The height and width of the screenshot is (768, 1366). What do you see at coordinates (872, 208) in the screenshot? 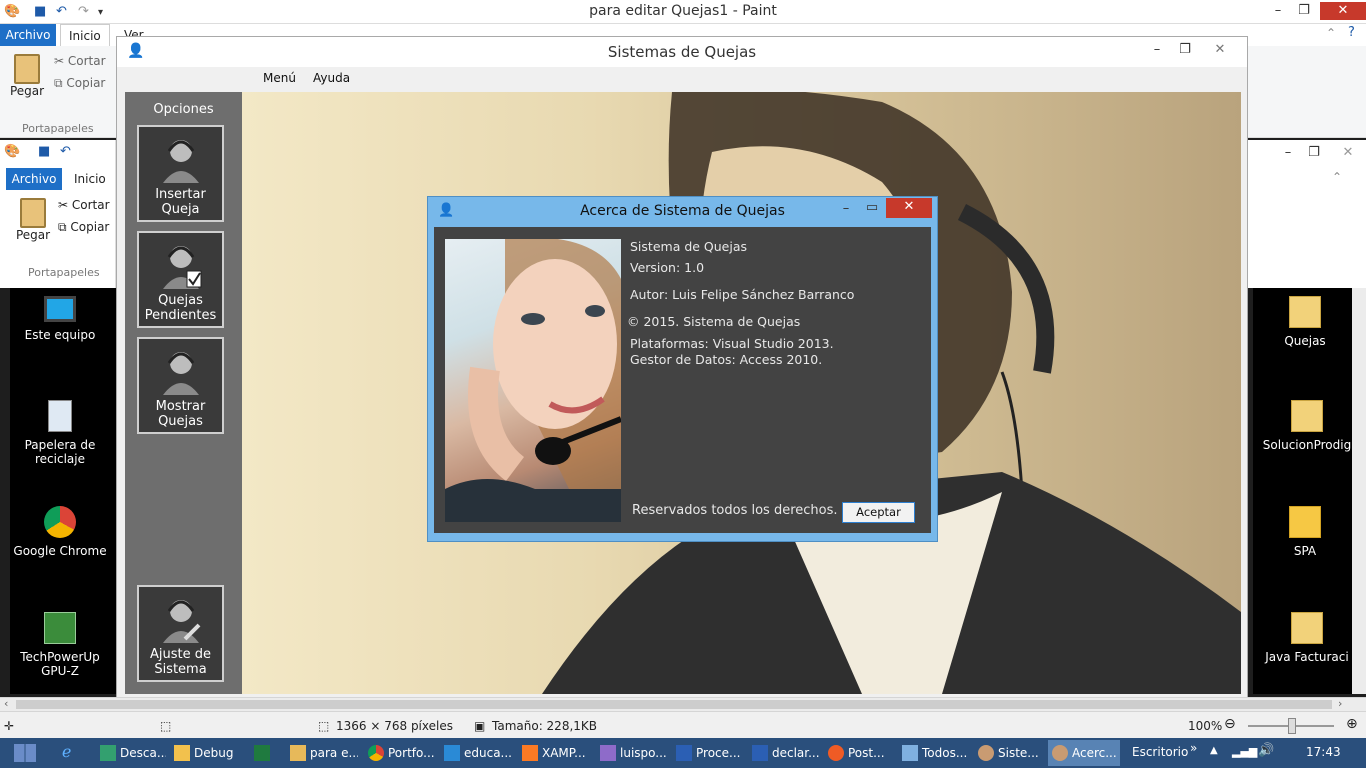
I see `about-maximize-button: ▭` at bounding box center [872, 208].